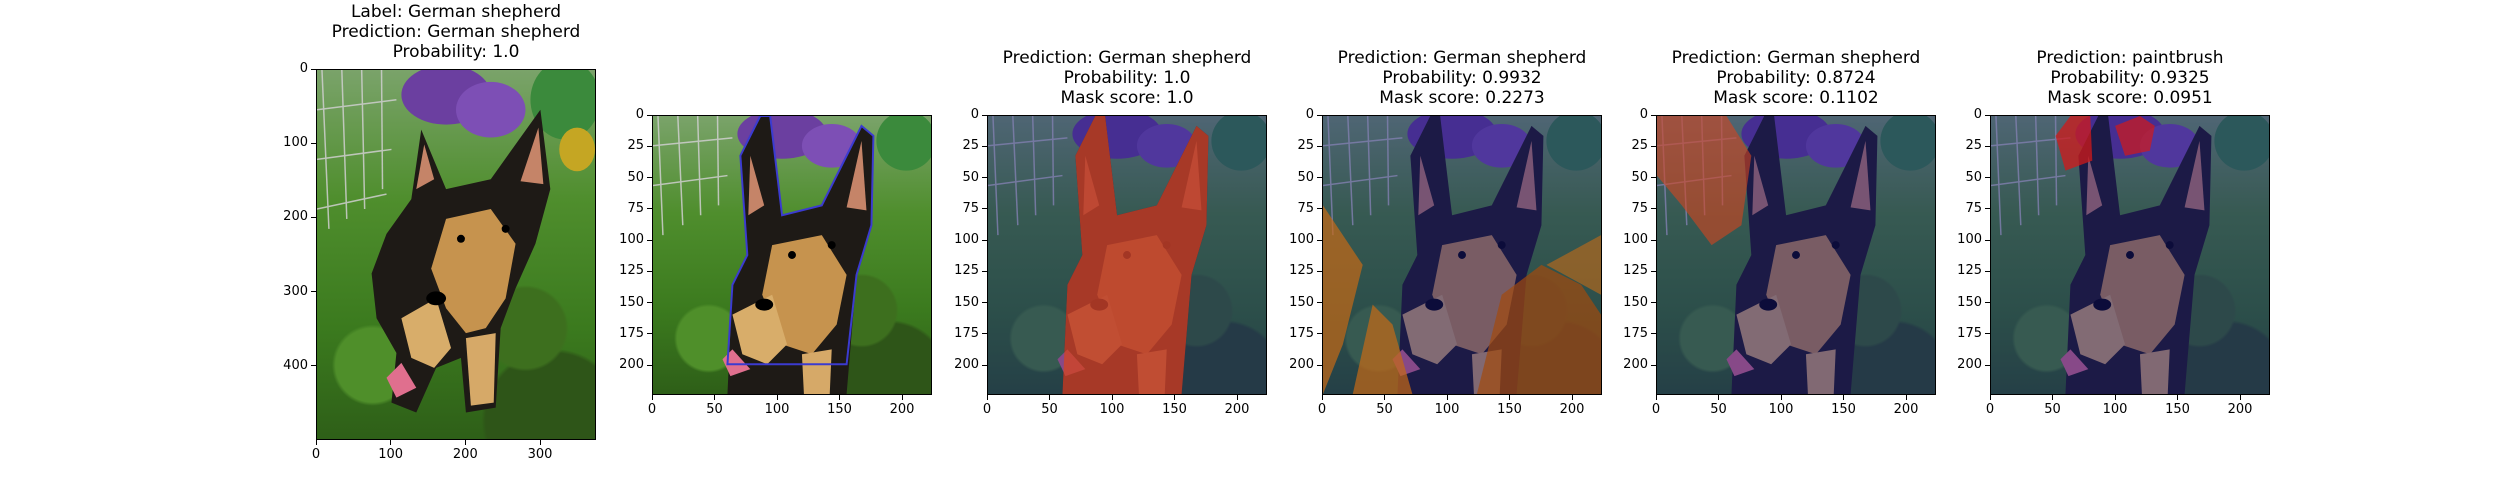 The image size is (2500, 500). I want to click on title-line-mask-score: Mask score: 0.2273, so click(1462, 98).